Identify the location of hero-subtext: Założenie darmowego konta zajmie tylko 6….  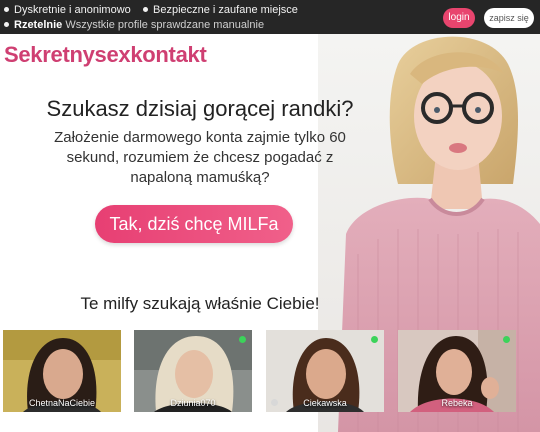
(200, 157).